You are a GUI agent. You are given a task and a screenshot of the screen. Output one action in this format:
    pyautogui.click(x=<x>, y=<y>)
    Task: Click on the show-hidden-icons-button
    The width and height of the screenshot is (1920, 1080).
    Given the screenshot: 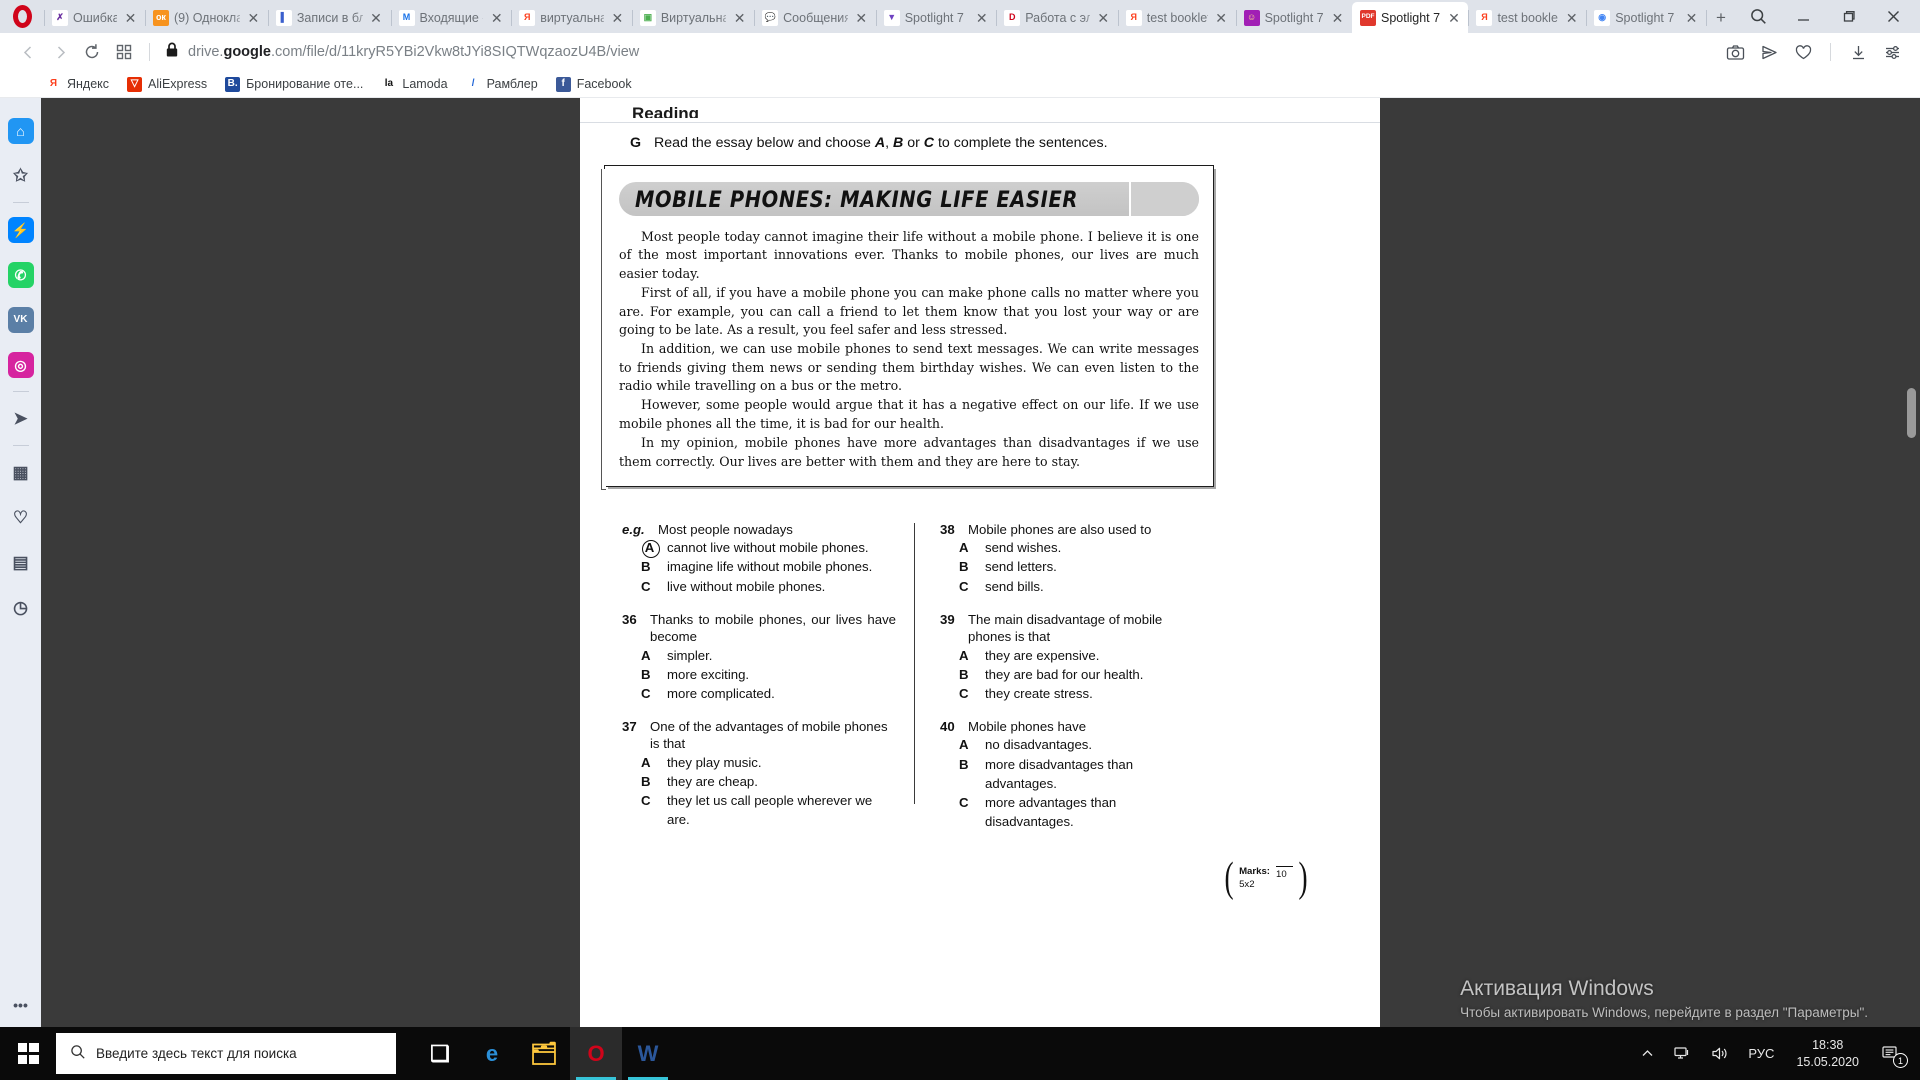 What is the action you would take?
    pyautogui.click(x=1647, y=1053)
    